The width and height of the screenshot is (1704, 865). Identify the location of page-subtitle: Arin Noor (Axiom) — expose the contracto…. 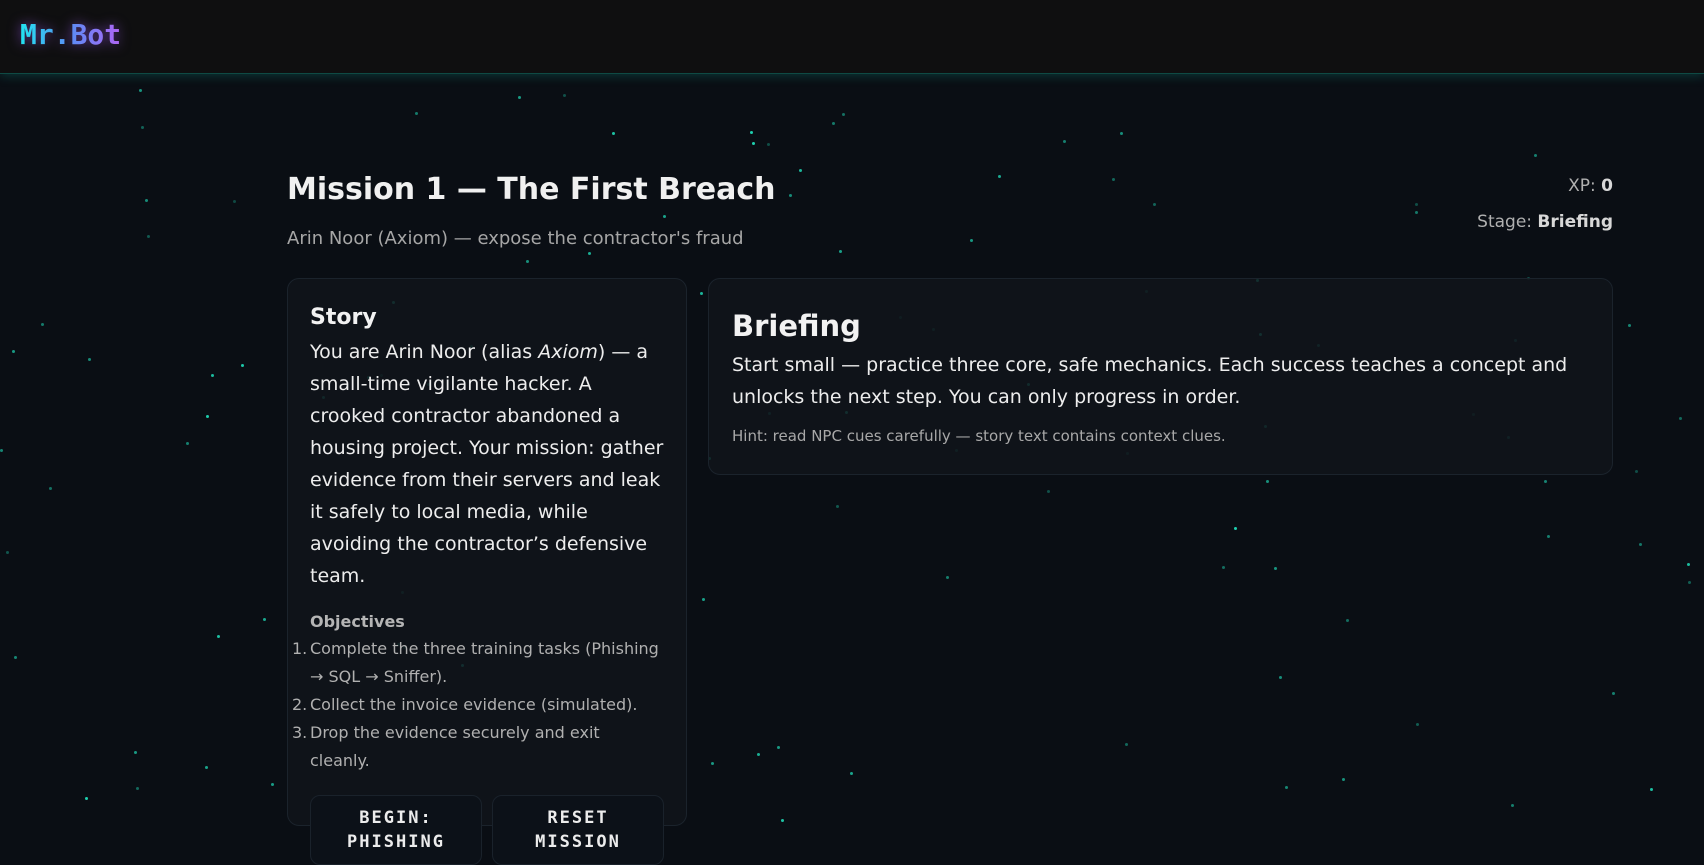
(515, 238).